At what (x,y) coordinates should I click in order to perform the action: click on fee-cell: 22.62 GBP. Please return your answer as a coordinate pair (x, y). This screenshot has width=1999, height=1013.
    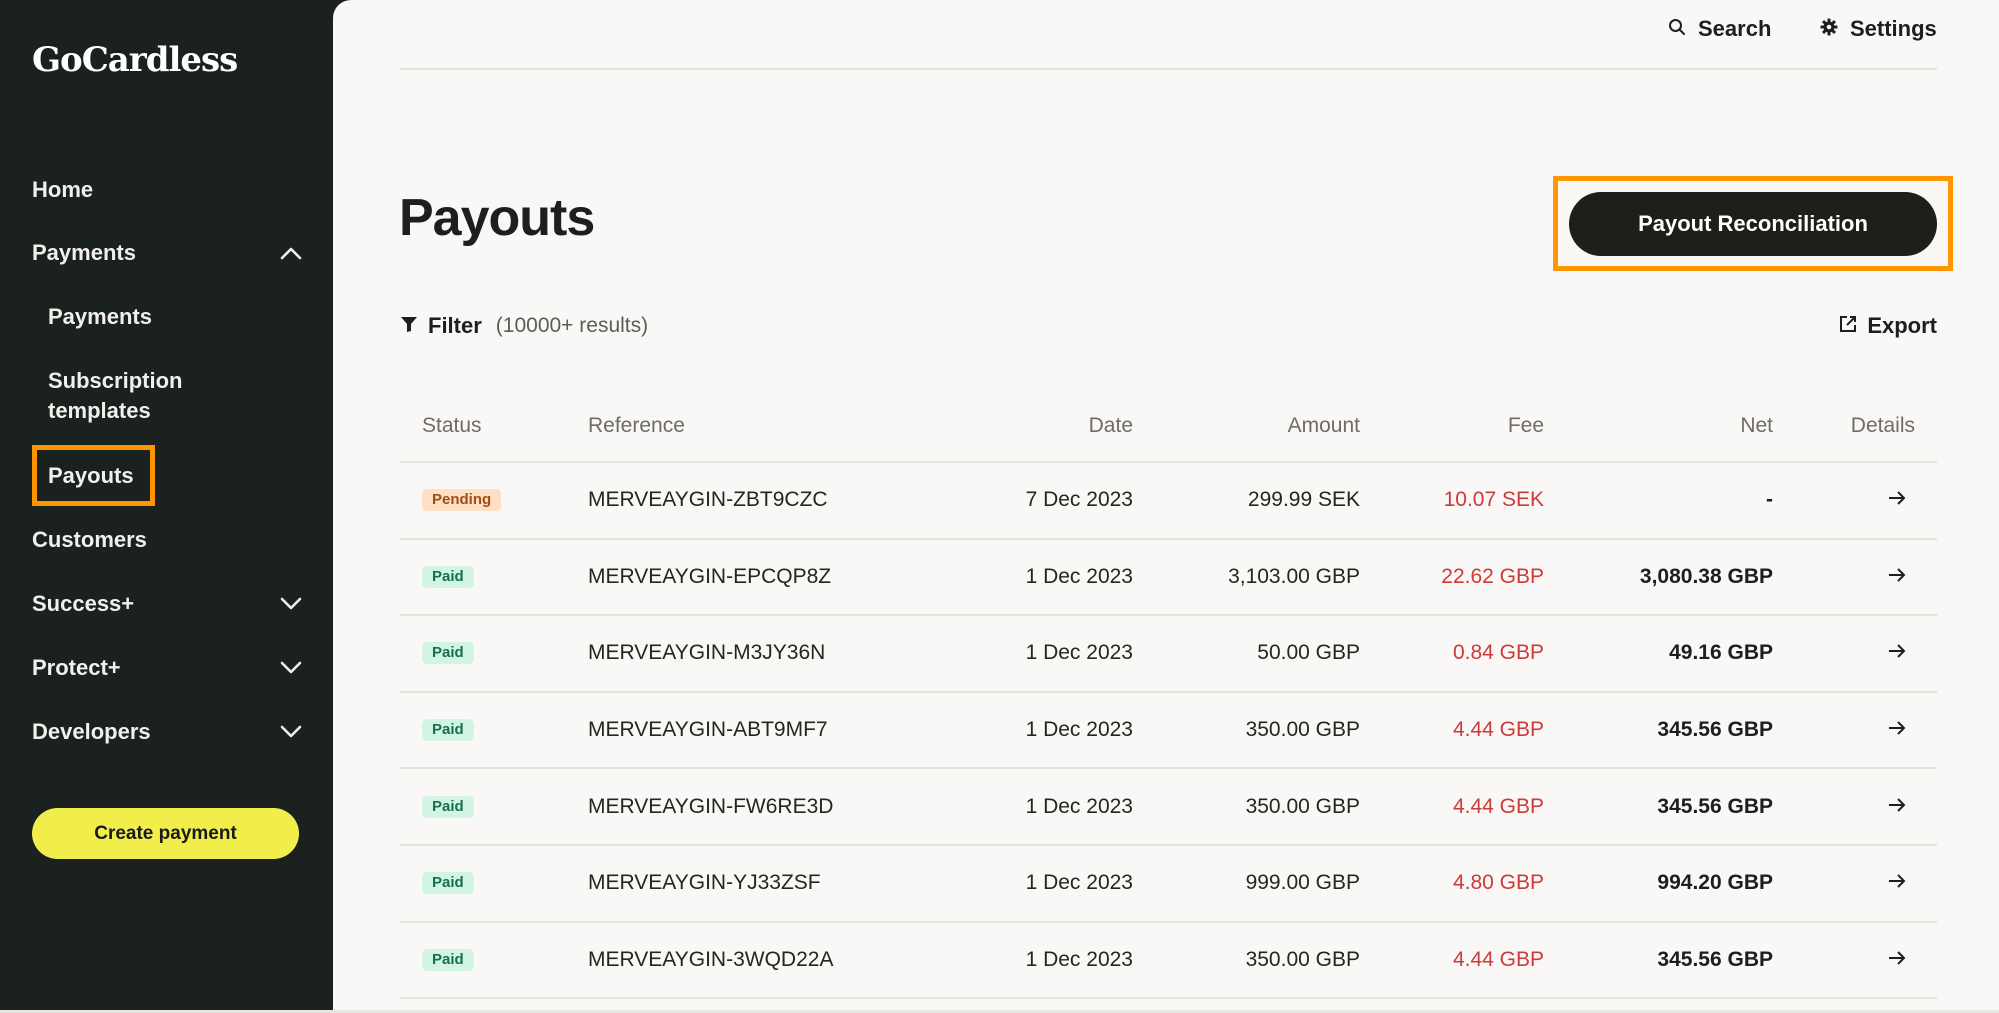
    Looking at the image, I should click on (1492, 576).